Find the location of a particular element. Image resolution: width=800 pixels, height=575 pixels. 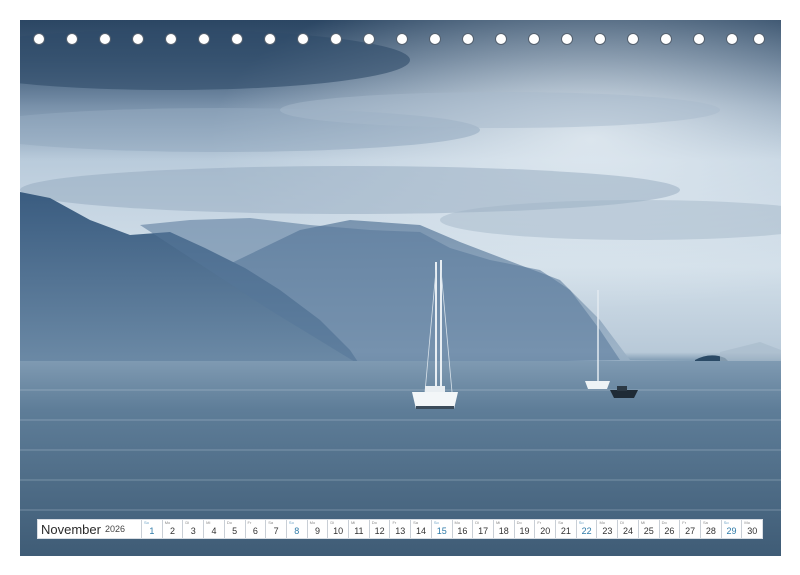

day-number: 2 is located at coordinates (173, 531).